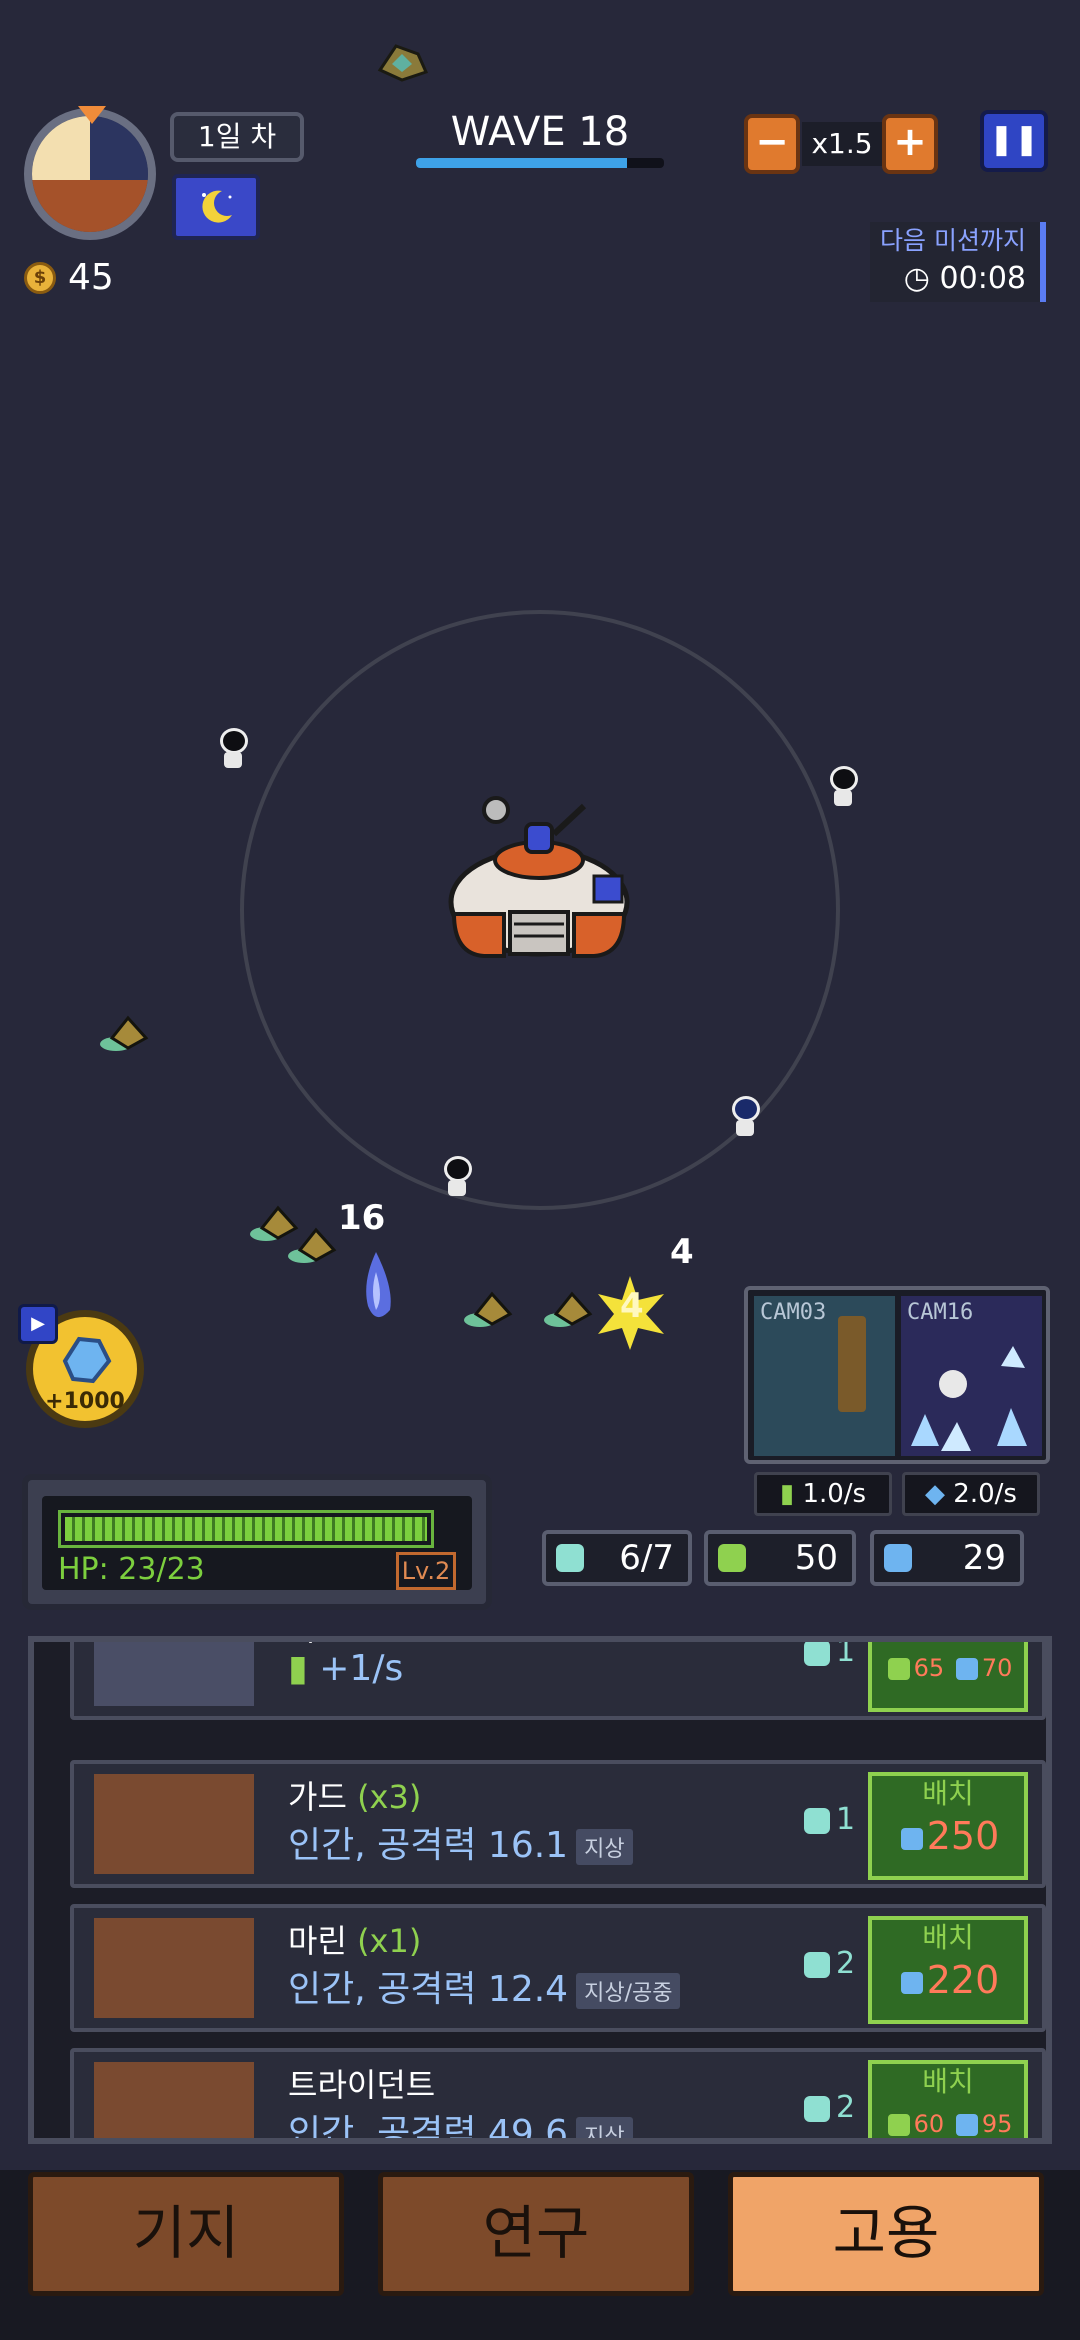 This screenshot has height=2340, width=1080. I want to click on unit-stat: +1/s, so click(361, 1668).